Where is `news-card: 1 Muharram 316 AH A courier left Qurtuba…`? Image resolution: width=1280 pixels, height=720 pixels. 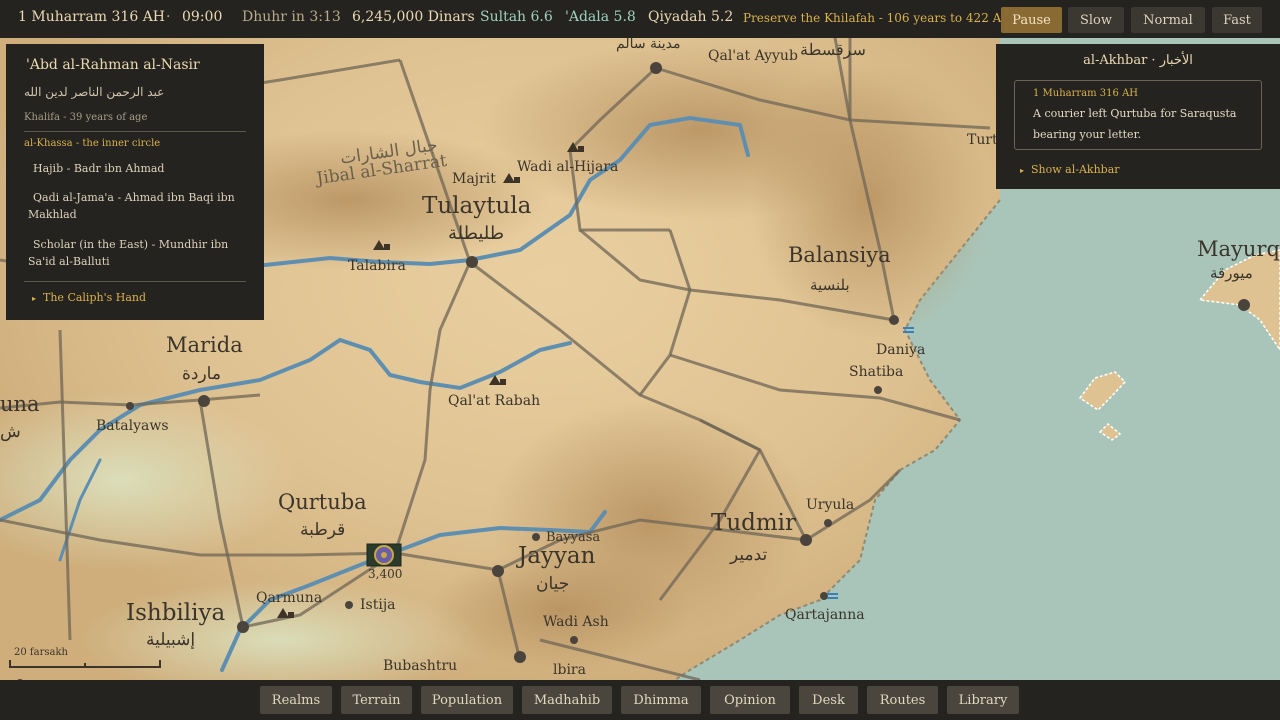
news-card: 1 Muharram 316 AH A courier left Qurtuba… is located at coordinates (1138, 115).